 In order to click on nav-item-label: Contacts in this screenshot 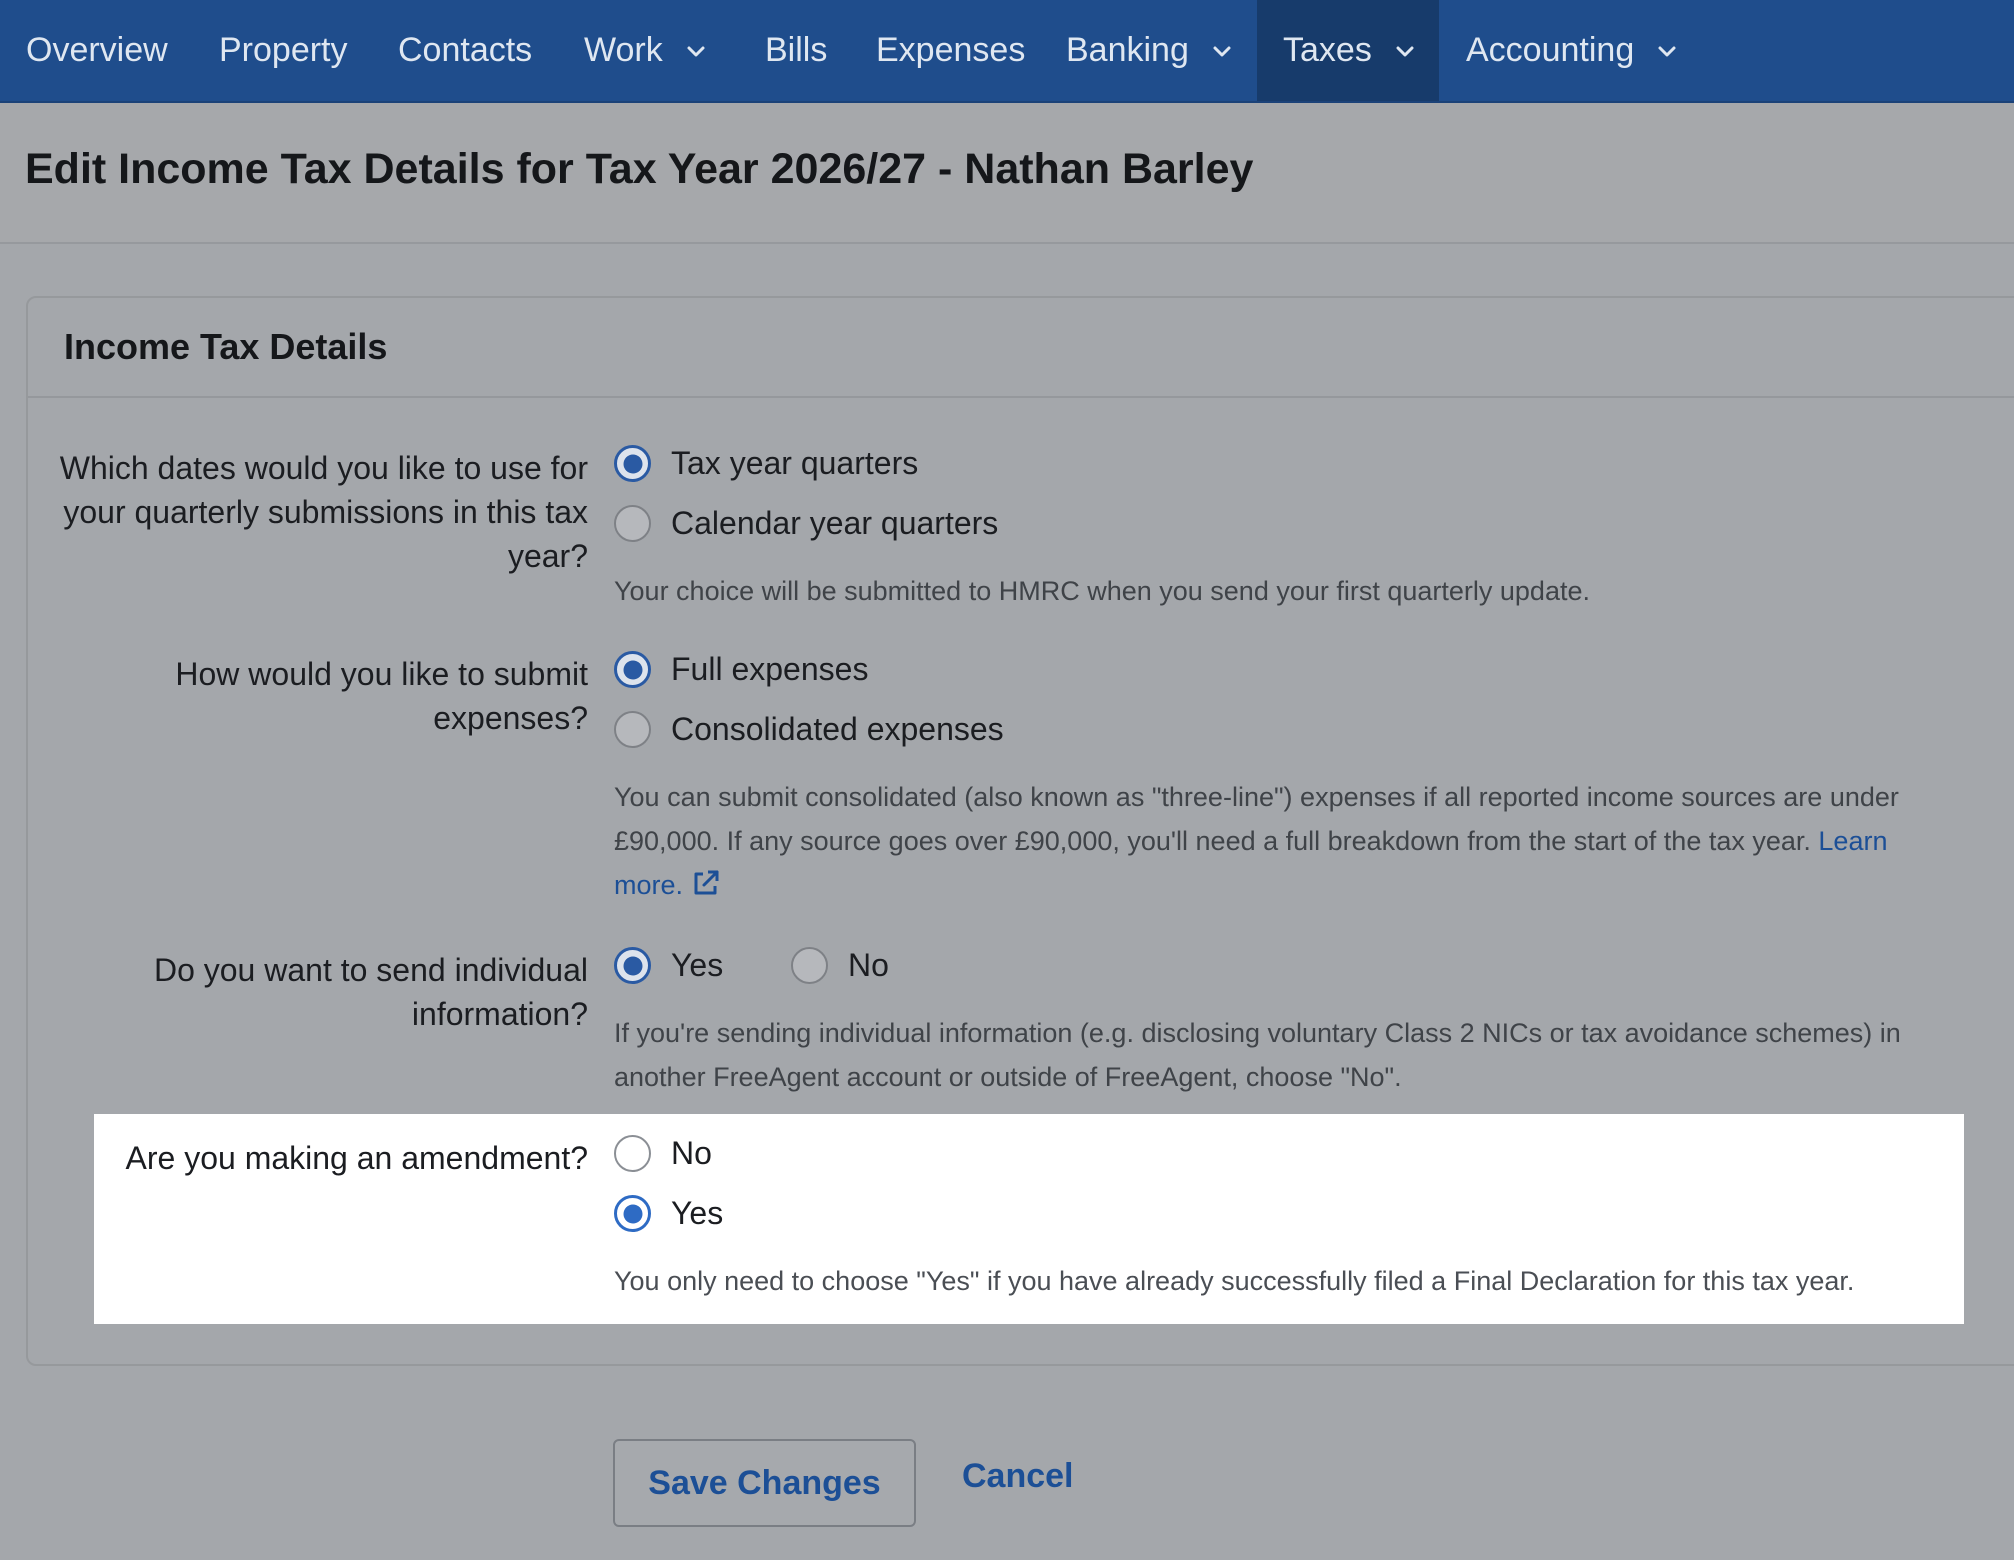, I will do `click(465, 50)`.